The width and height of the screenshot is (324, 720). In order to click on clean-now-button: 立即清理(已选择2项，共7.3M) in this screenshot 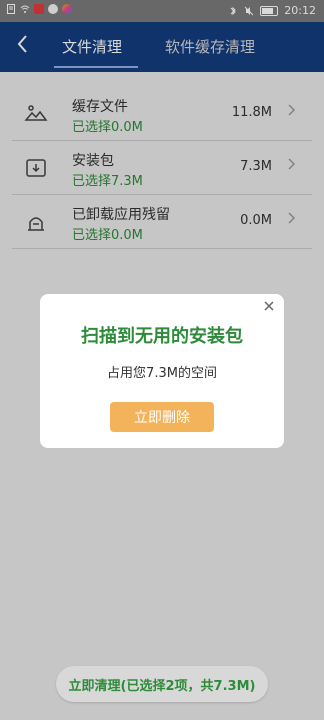, I will do `click(162, 684)`.